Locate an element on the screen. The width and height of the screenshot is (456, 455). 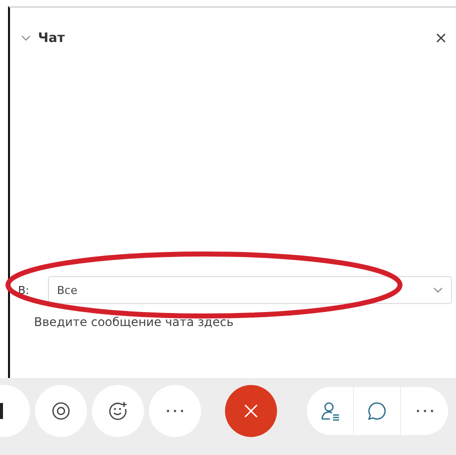
record-button is located at coordinates (61, 410).